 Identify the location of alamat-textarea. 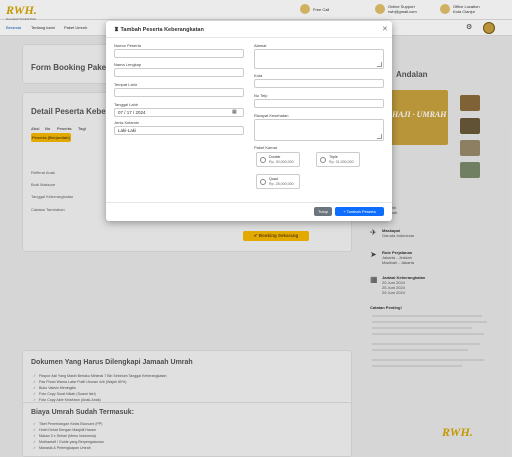
(319, 59).